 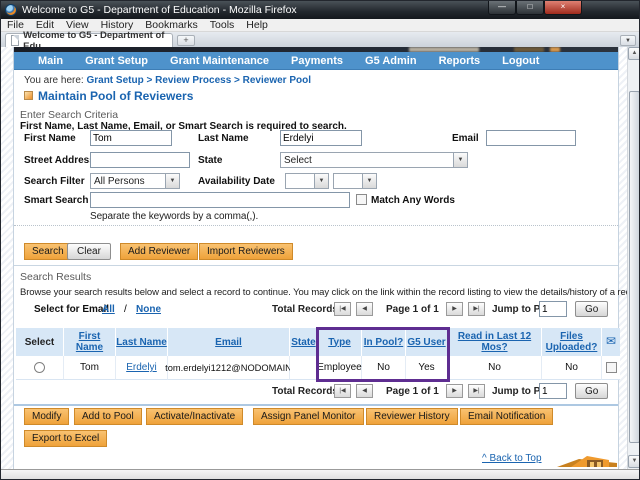 What do you see at coordinates (47, 416) in the screenshot?
I see `modify-button: Modify` at bounding box center [47, 416].